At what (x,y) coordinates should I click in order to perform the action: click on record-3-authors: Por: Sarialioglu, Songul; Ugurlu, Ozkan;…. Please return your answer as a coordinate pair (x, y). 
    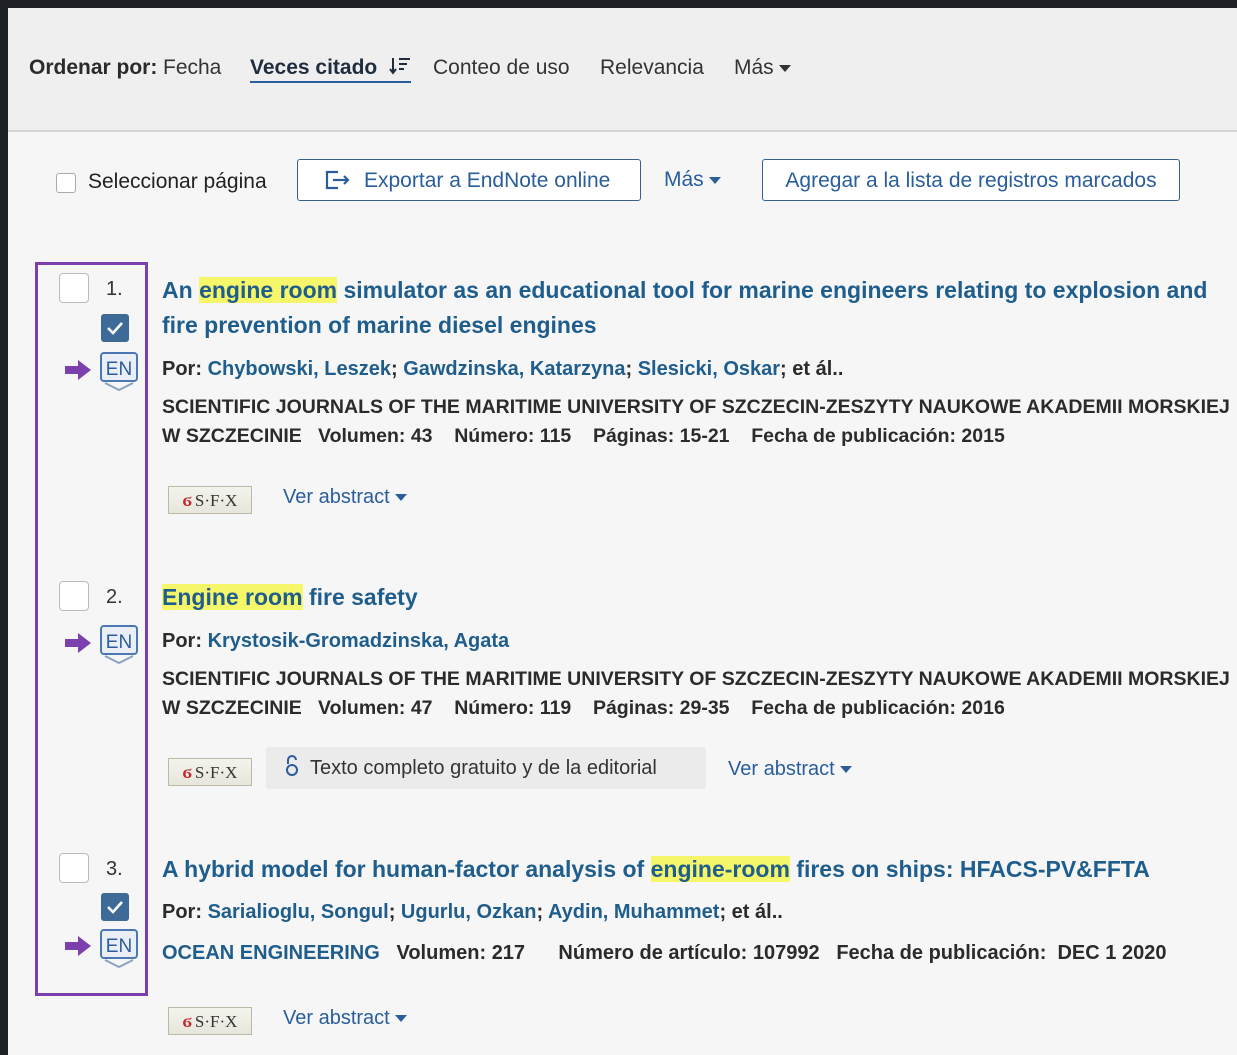
    Looking at the image, I should click on (472, 912).